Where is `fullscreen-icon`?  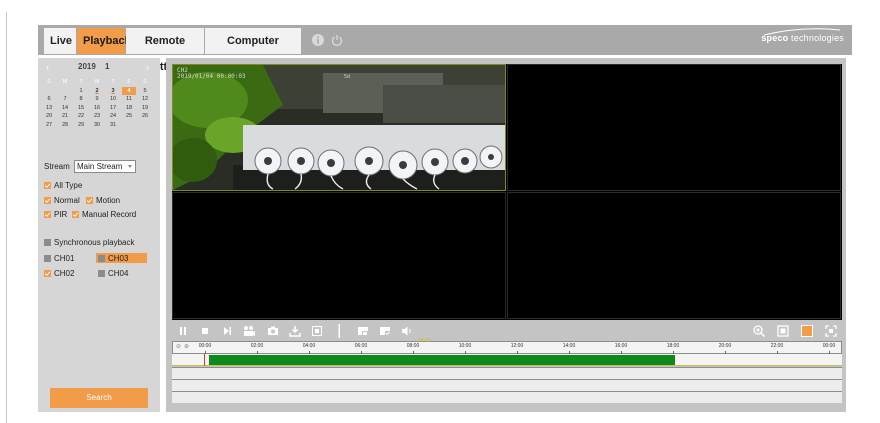
fullscreen-icon is located at coordinates (831, 331).